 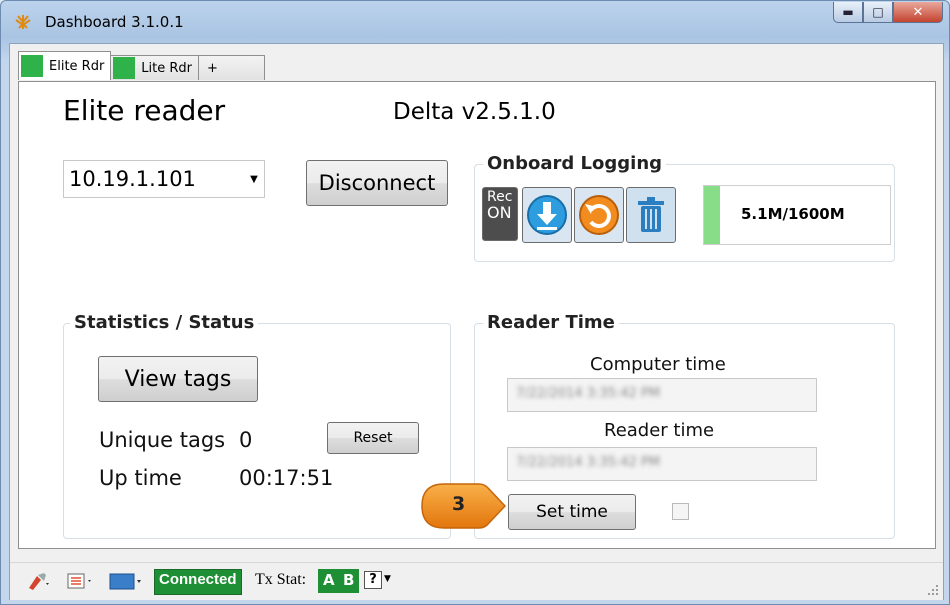 I want to click on unique-tags-label: Unique tags, so click(x=162, y=440).